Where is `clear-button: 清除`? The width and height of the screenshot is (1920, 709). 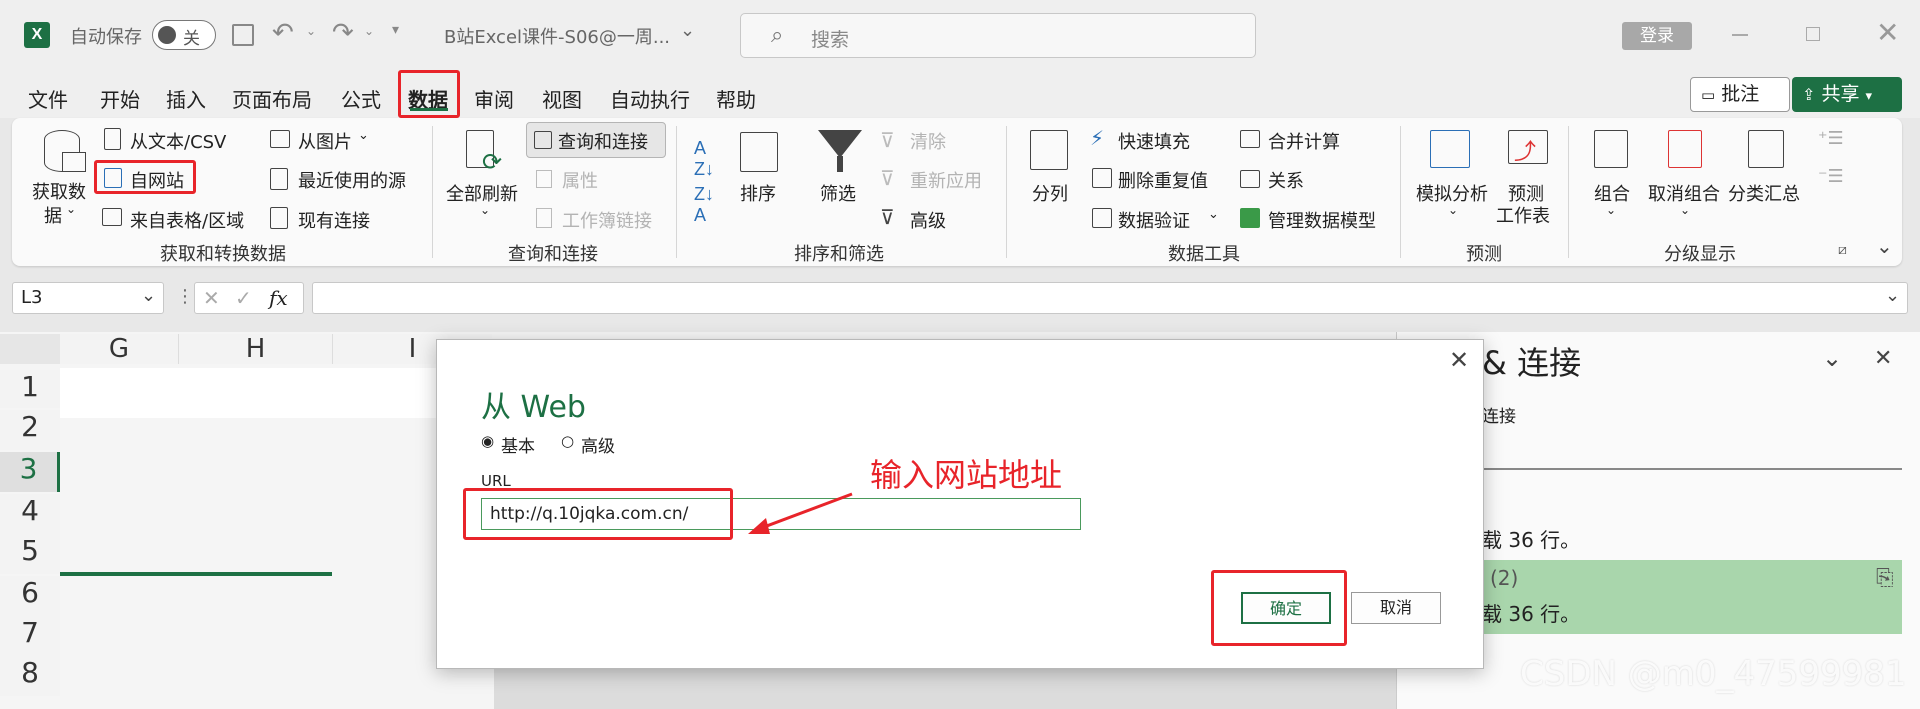
clear-button: 清除 is located at coordinates (928, 141).